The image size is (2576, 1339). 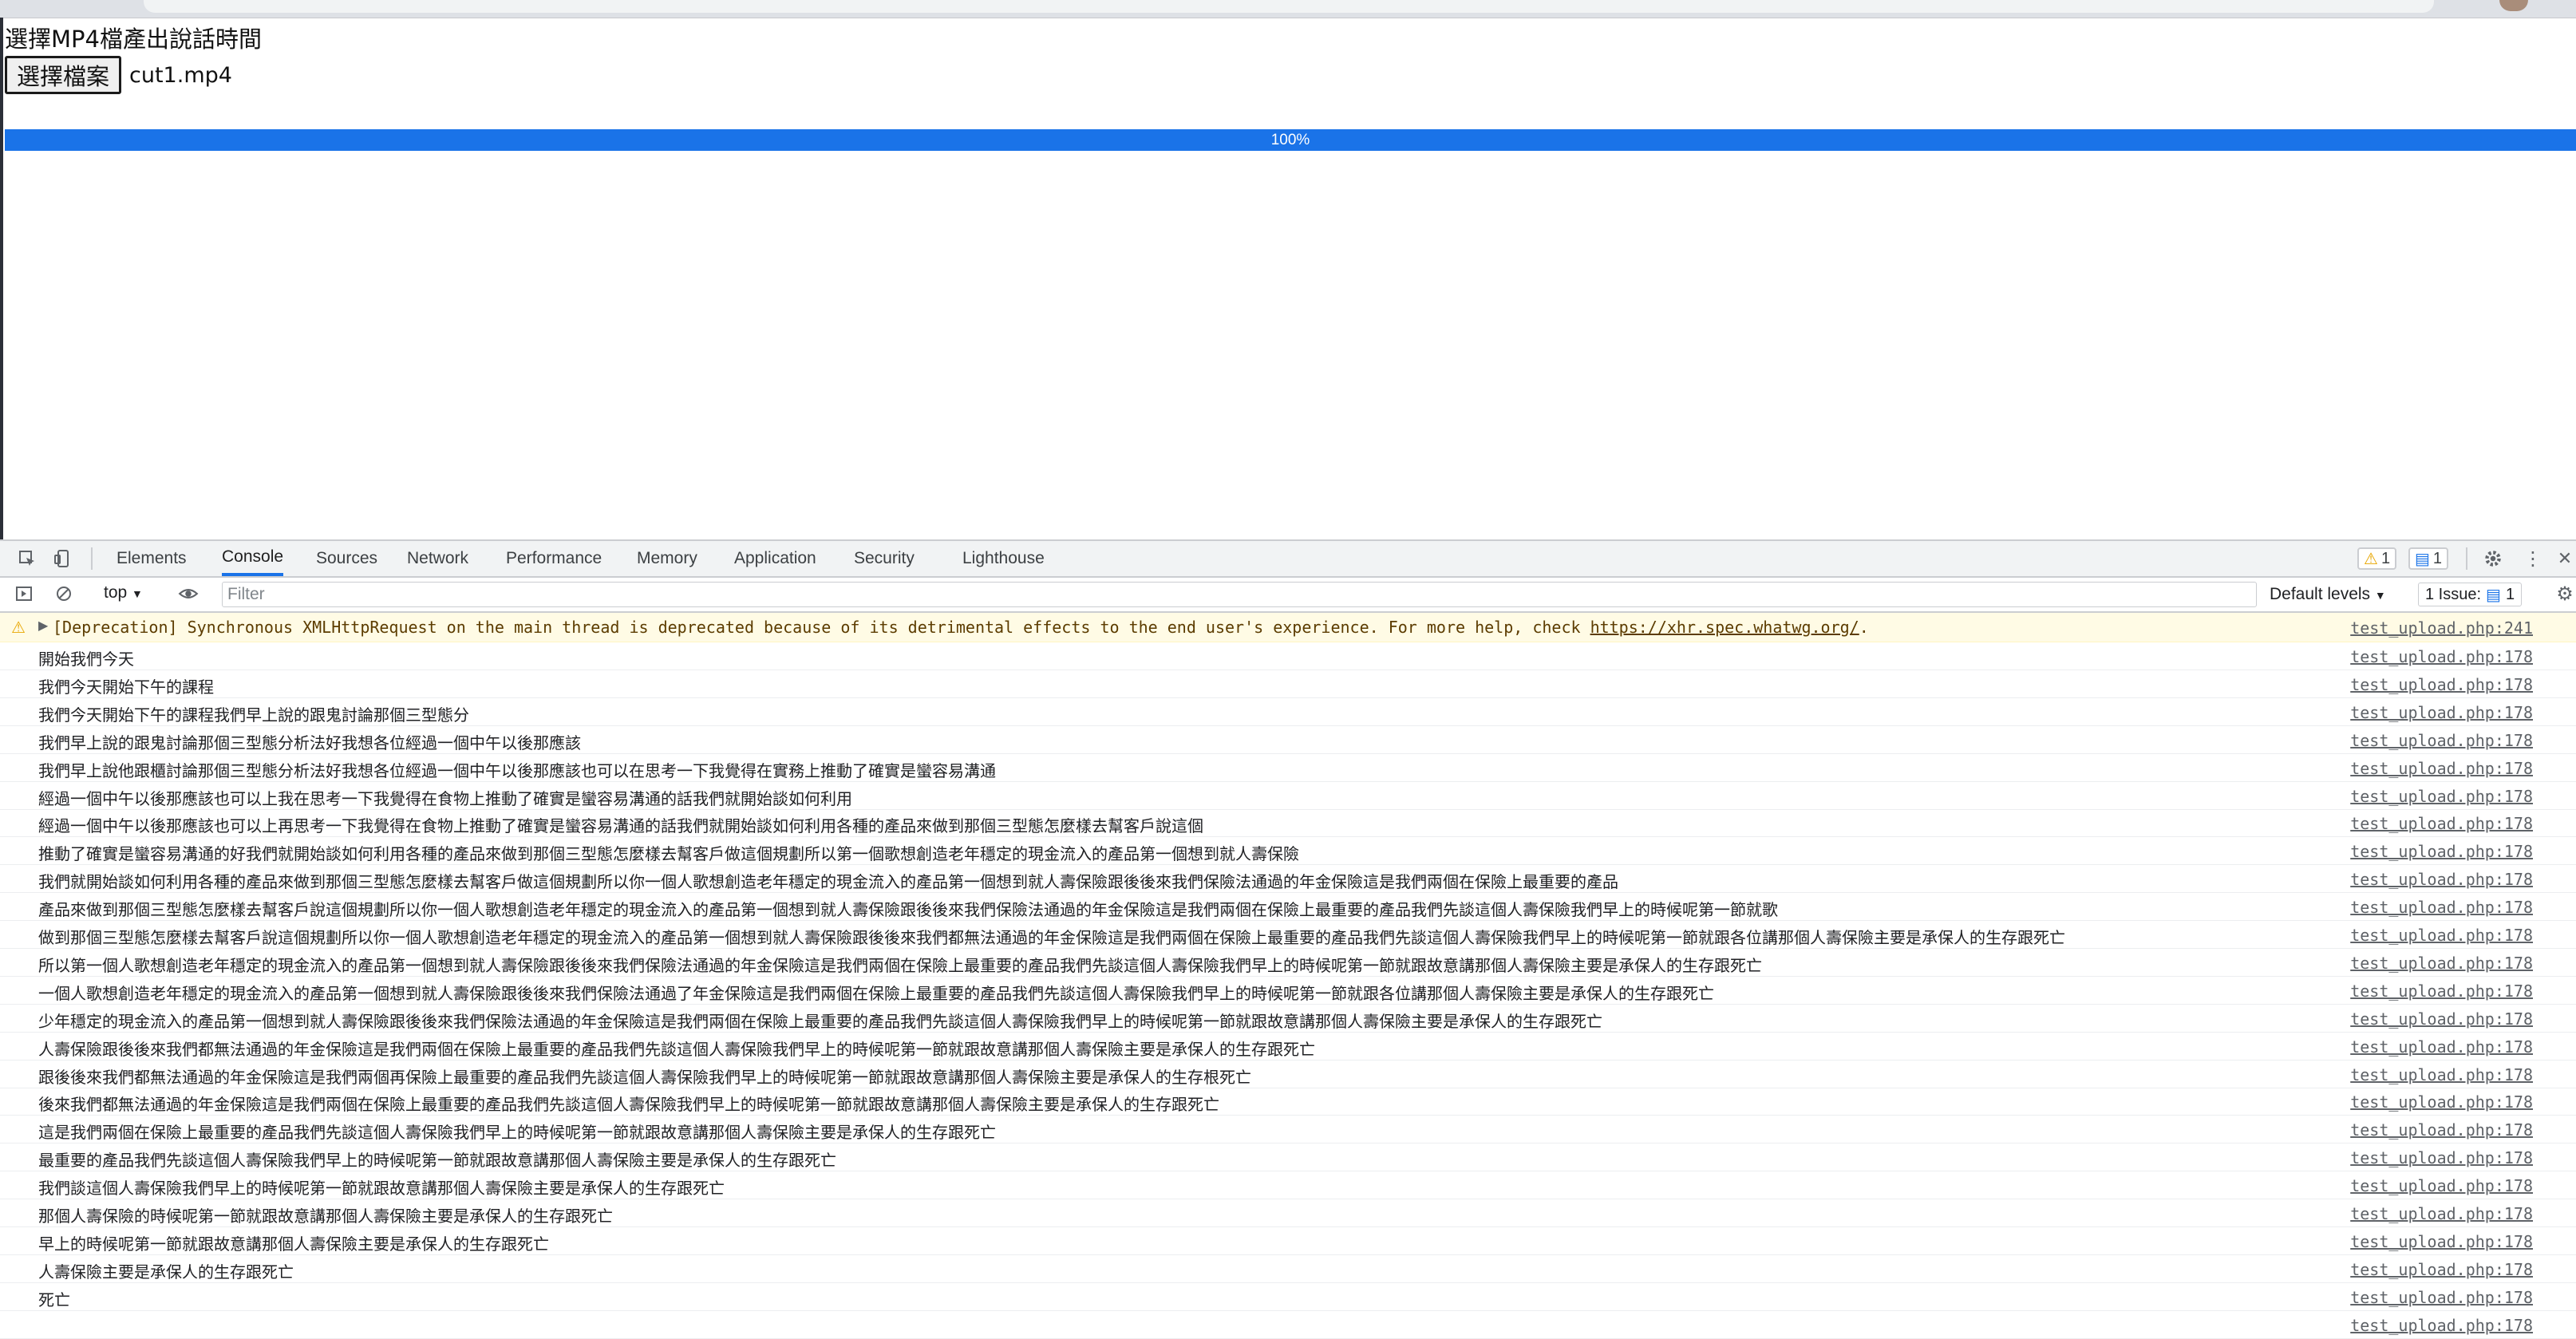 I want to click on clear-console-icon, so click(x=64, y=594).